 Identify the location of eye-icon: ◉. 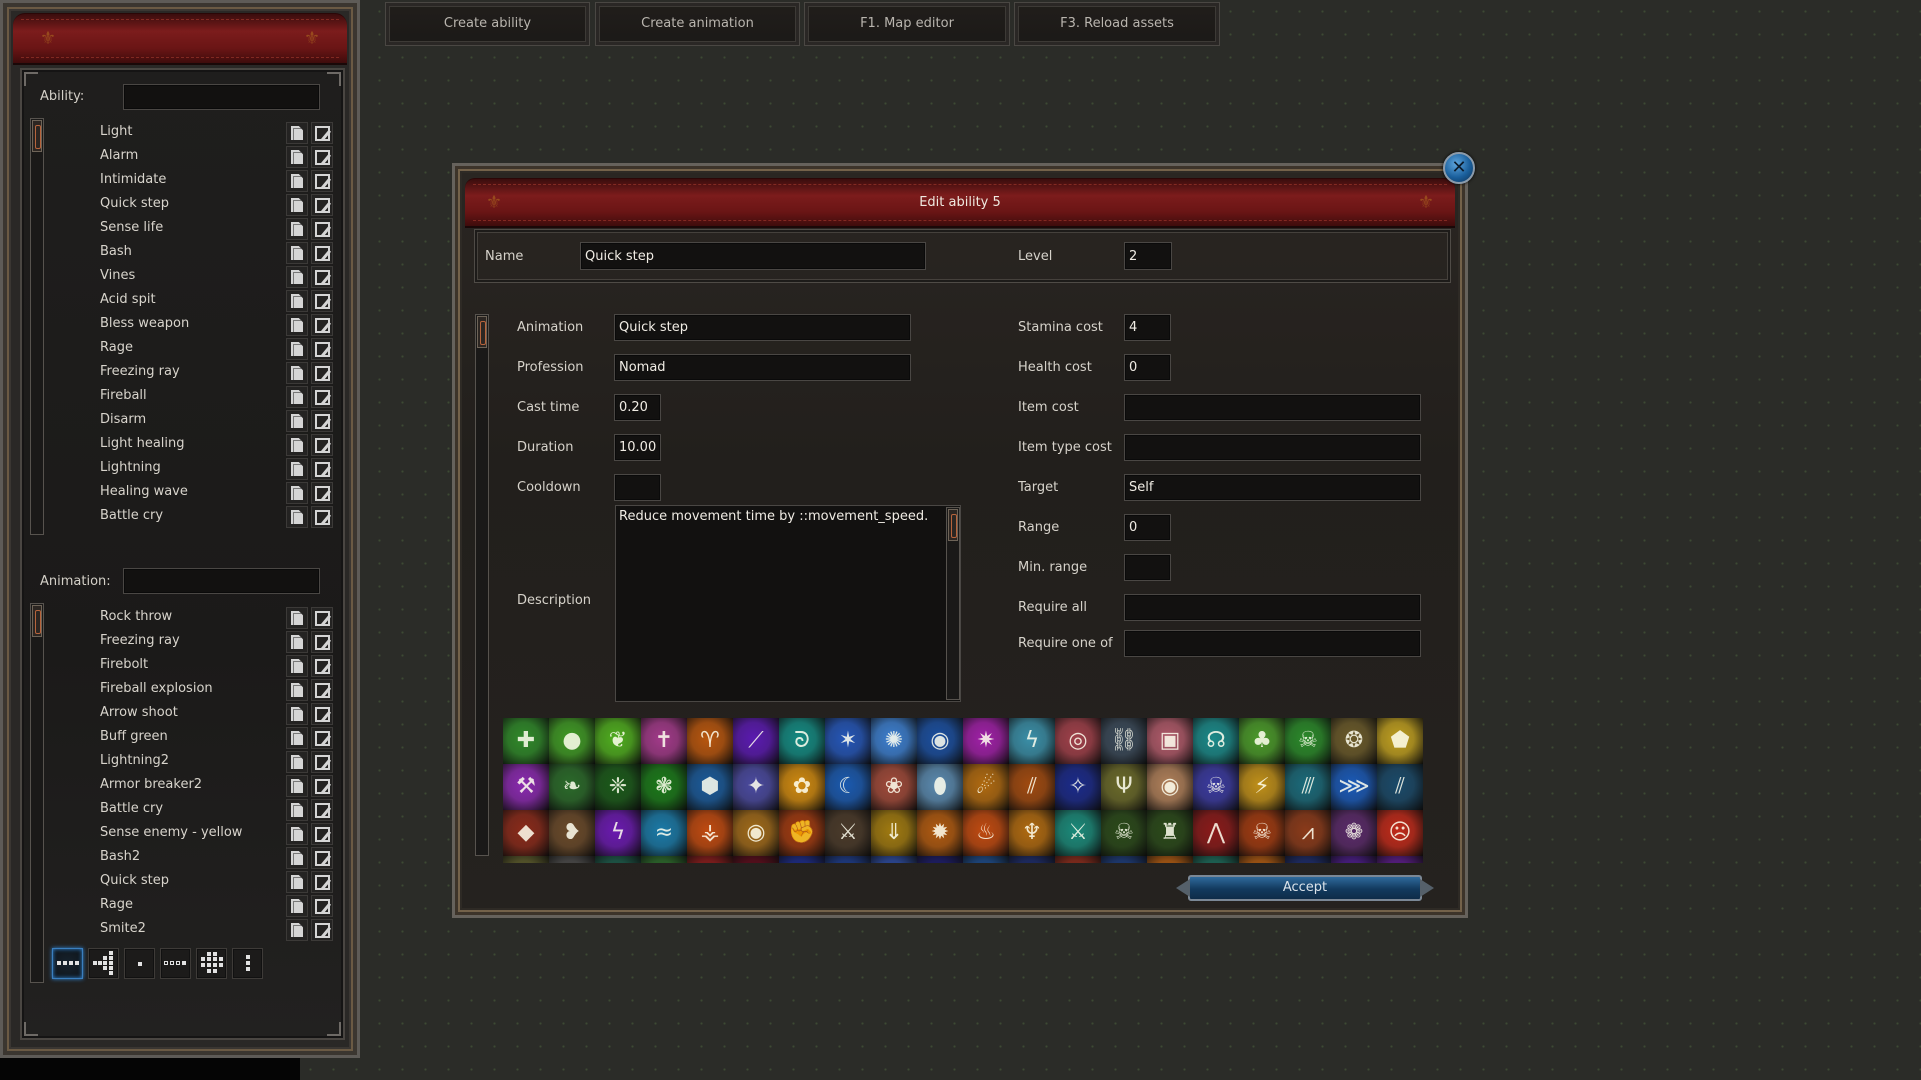
(1170, 787).